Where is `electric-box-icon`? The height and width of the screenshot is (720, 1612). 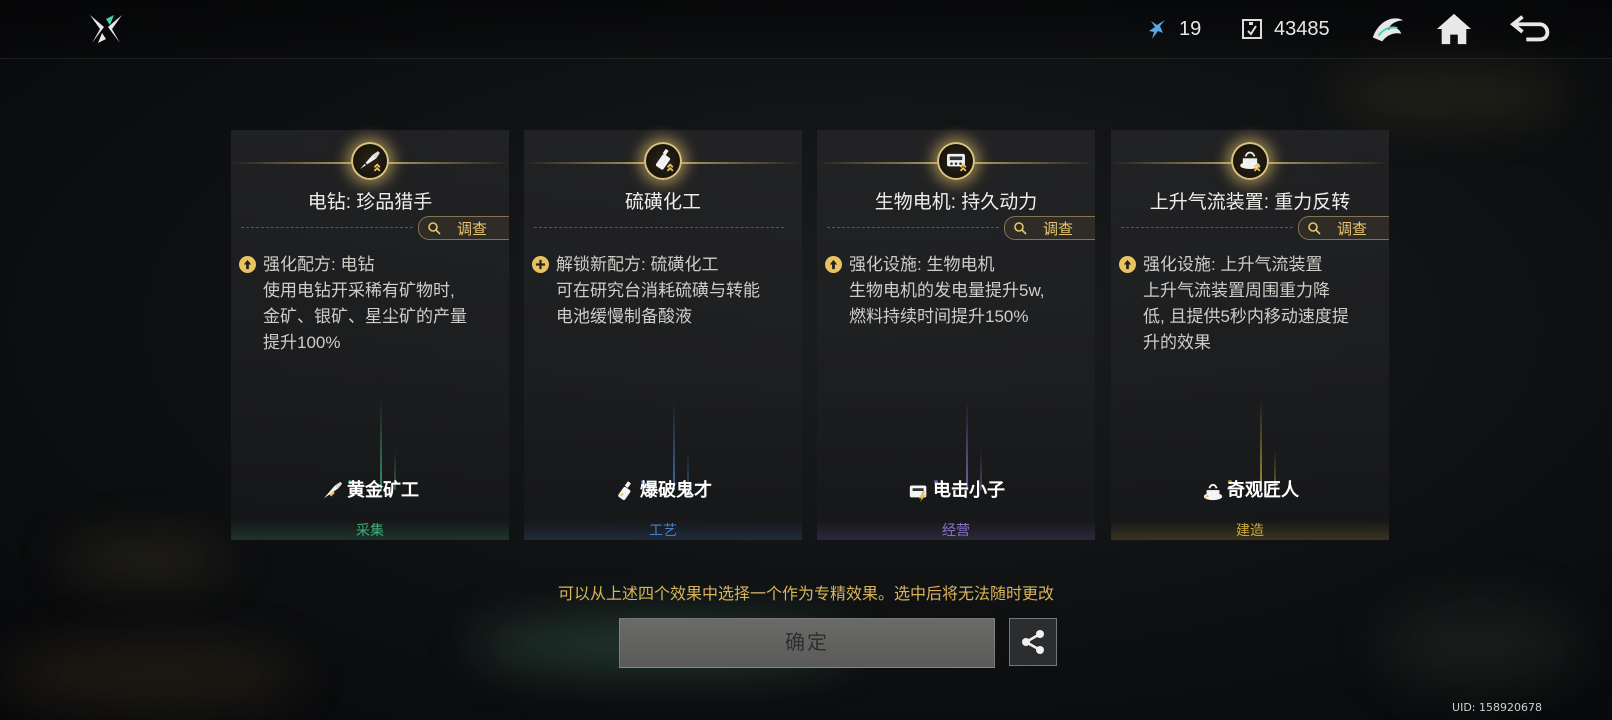 electric-box-icon is located at coordinates (918, 494).